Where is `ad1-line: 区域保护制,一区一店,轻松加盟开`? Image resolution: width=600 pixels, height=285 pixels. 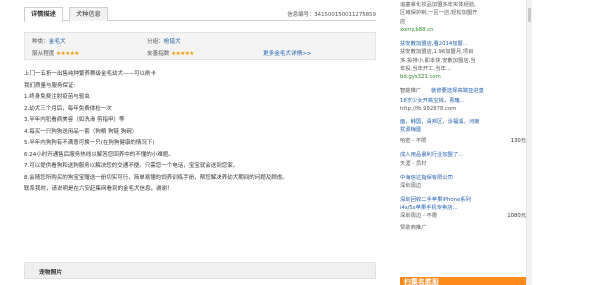 ad1-line: 区域保护制,一区一店,轻松加盟开 is located at coordinates (439, 13).